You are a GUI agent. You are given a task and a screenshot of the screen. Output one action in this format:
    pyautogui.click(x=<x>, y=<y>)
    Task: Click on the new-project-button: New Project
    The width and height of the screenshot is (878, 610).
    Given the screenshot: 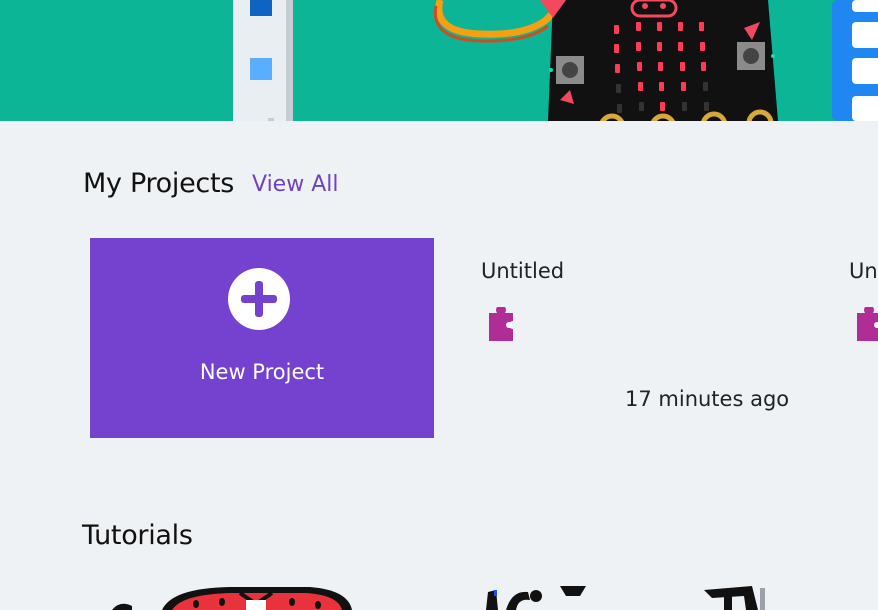 What is the action you would take?
    pyautogui.click(x=262, y=338)
    